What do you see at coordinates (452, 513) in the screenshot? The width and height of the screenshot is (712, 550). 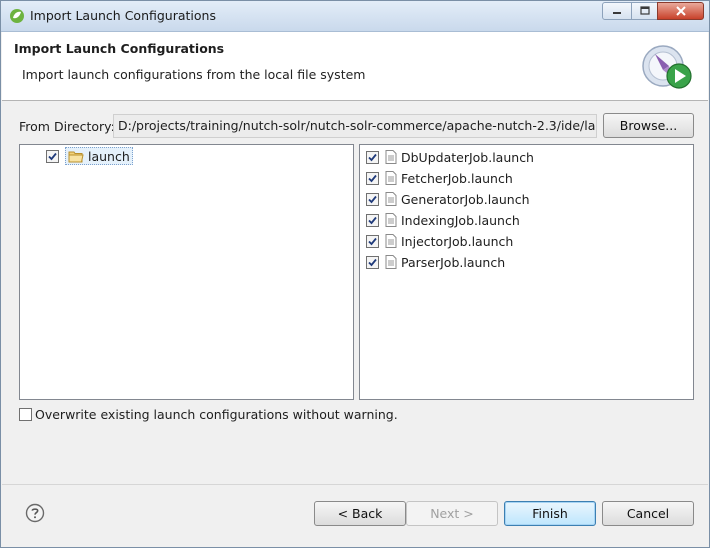 I see `next-button: Next >` at bounding box center [452, 513].